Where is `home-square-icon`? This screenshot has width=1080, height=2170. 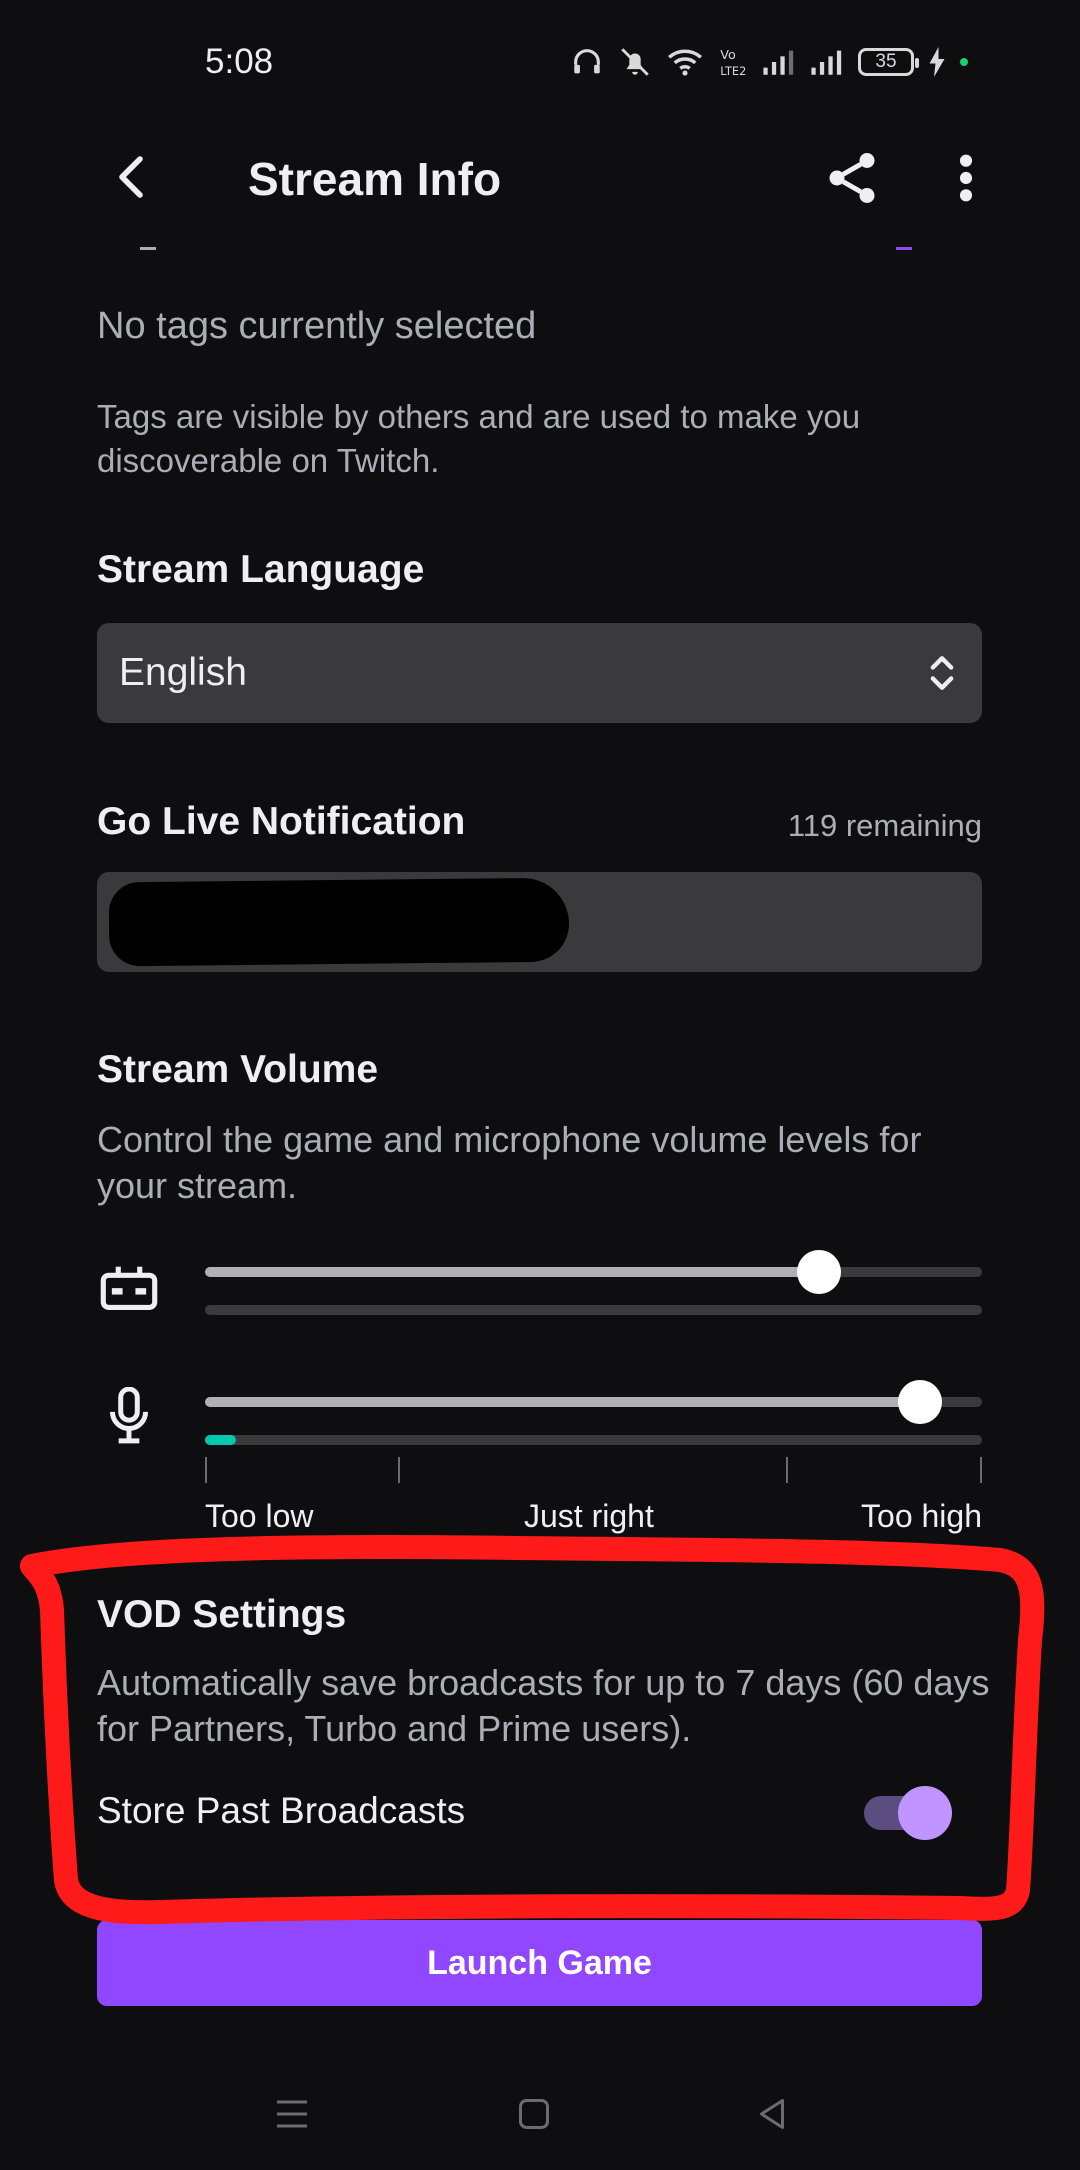
home-square-icon is located at coordinates (534, 2114).